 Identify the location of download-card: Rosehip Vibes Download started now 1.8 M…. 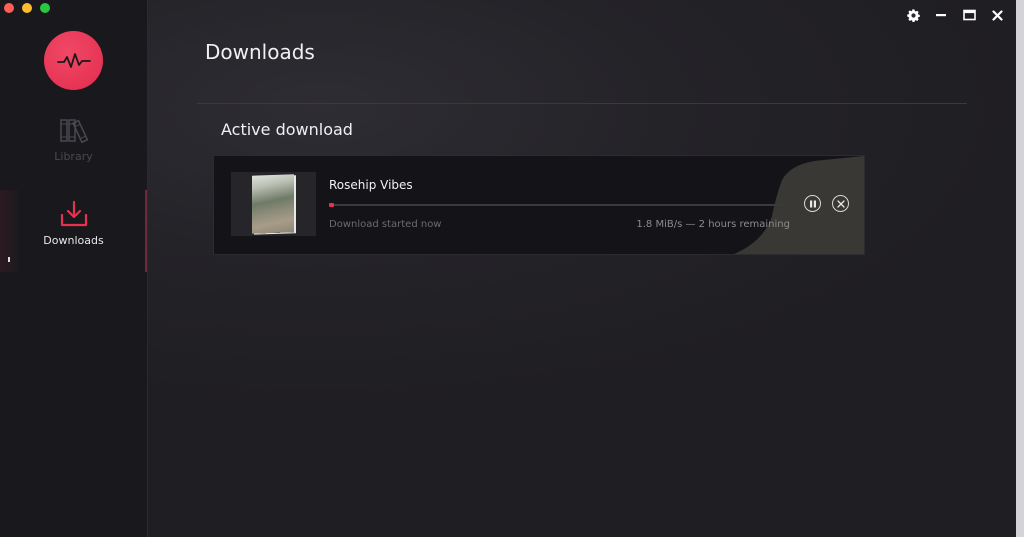
(539, 205).